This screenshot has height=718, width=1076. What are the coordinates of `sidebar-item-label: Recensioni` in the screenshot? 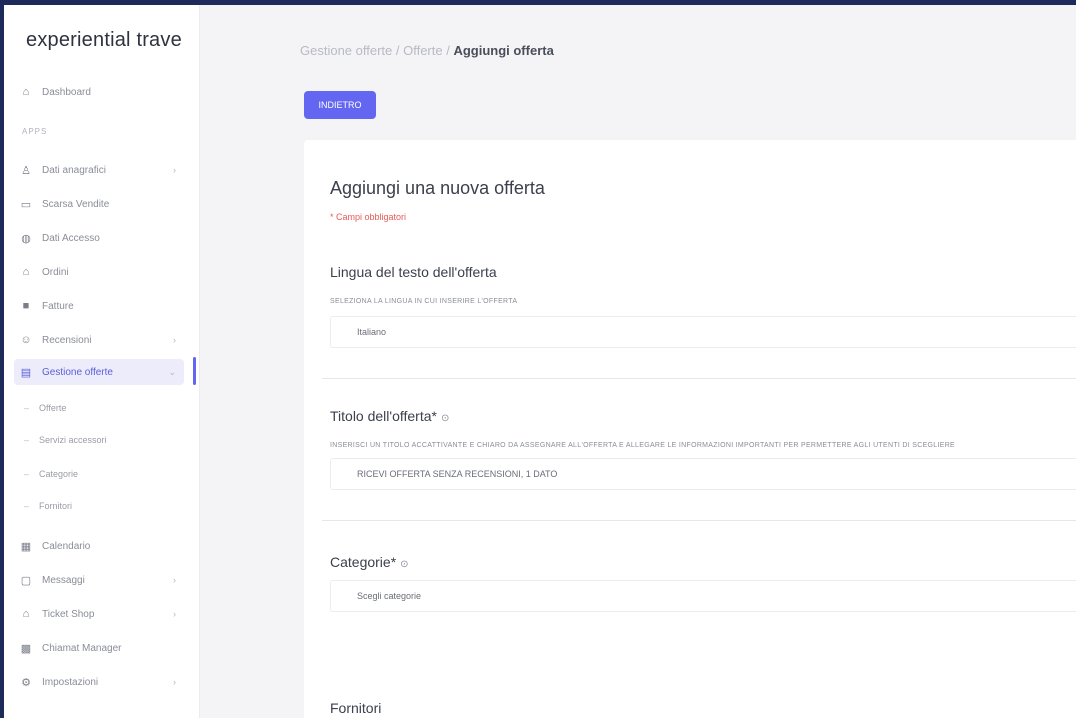 It's located at (67, 340).